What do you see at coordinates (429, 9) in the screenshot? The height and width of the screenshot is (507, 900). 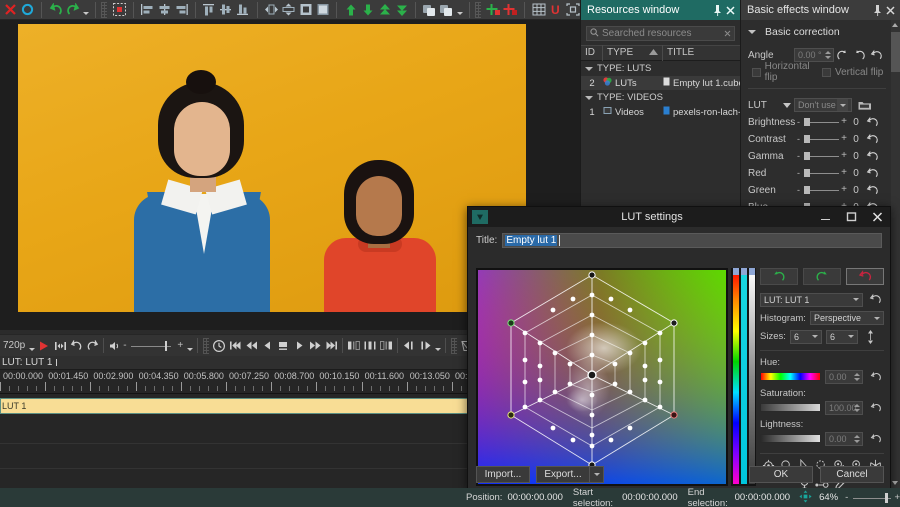 I see `duplicate-icon` at bounding box center [429, 9].